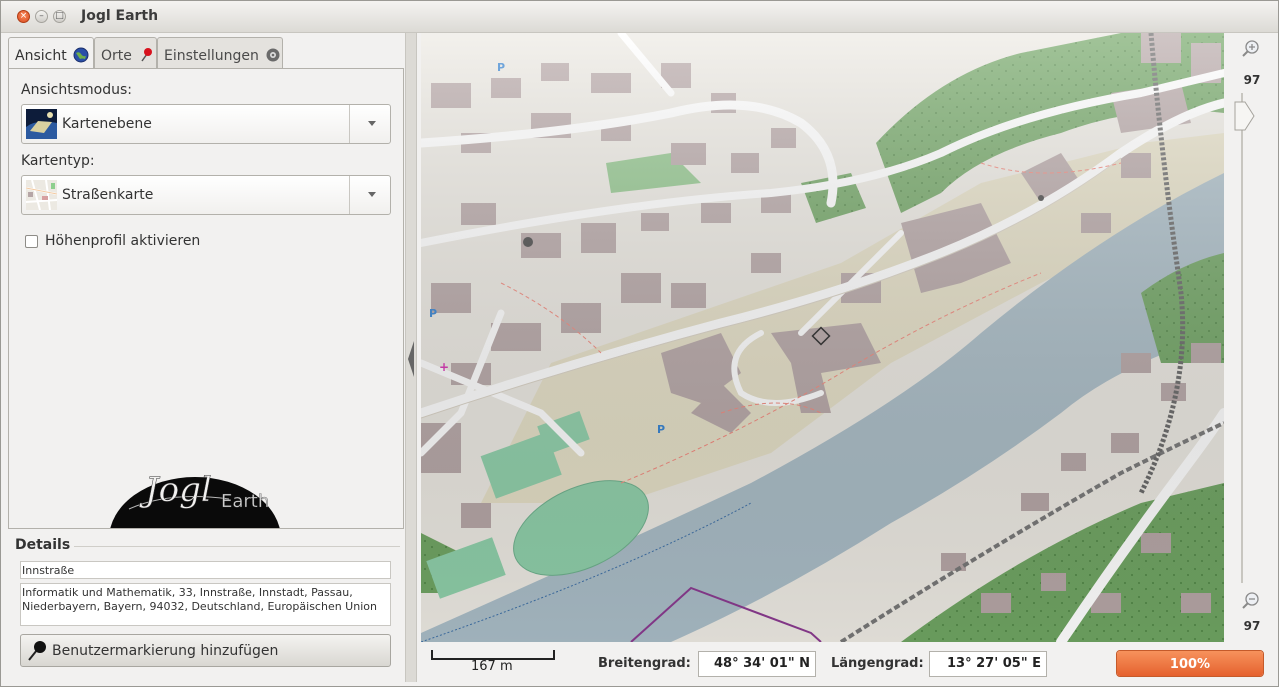 This screenshot has height=687, width=1279. I want to click on minimize-window-button: –, so click(41, 16).